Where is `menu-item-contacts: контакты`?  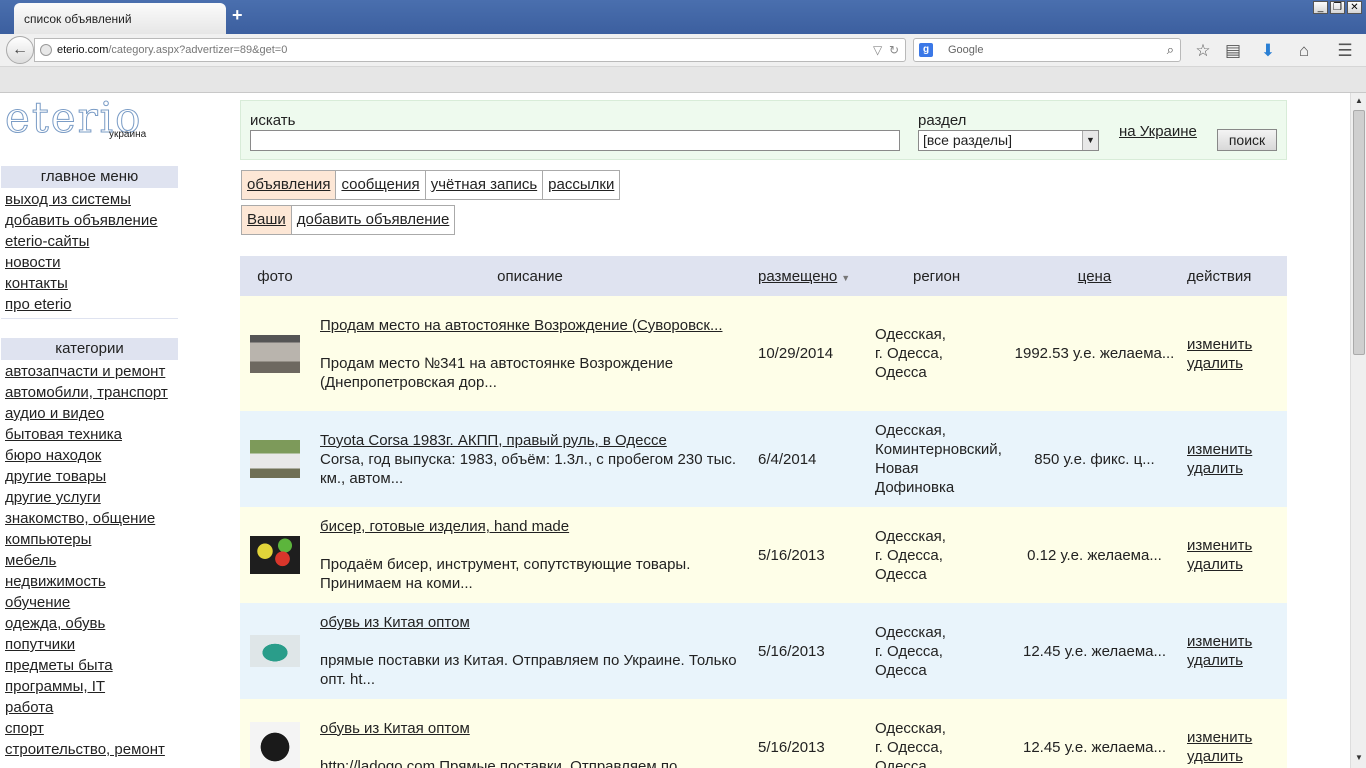 menu-item-contacts: контакты is located at coordinates (36, 283).